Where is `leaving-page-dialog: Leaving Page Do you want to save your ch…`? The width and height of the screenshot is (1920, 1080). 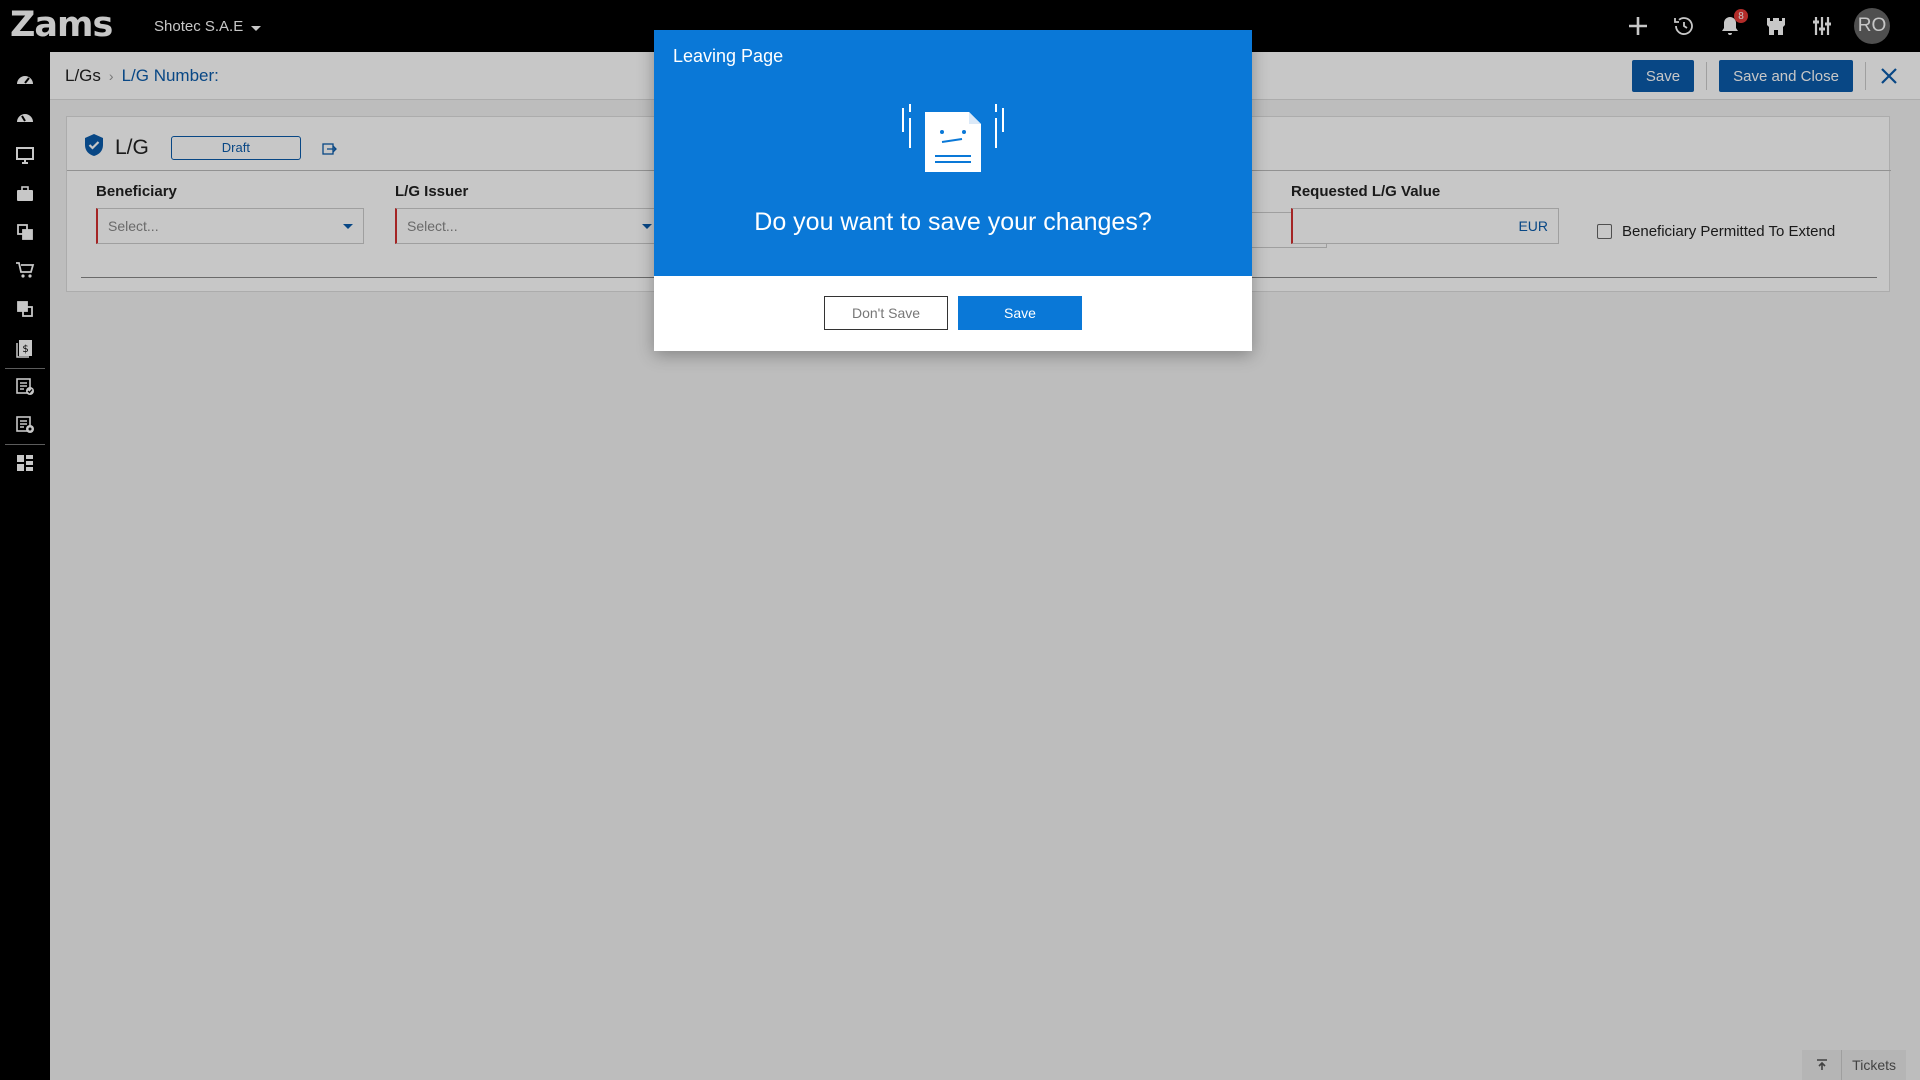
leaving-page-dialog: Leaving Page Do you want to save your ch… is located at coordinates (953, 190).